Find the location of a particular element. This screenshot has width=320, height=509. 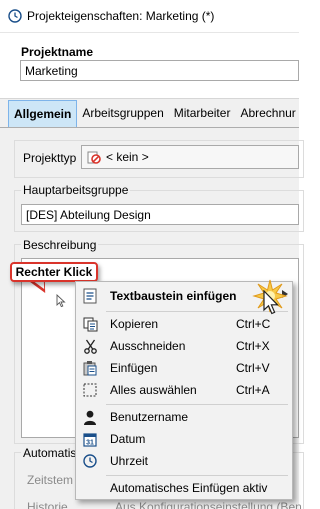

history-label: Historie is located at coordinates (47, 504).